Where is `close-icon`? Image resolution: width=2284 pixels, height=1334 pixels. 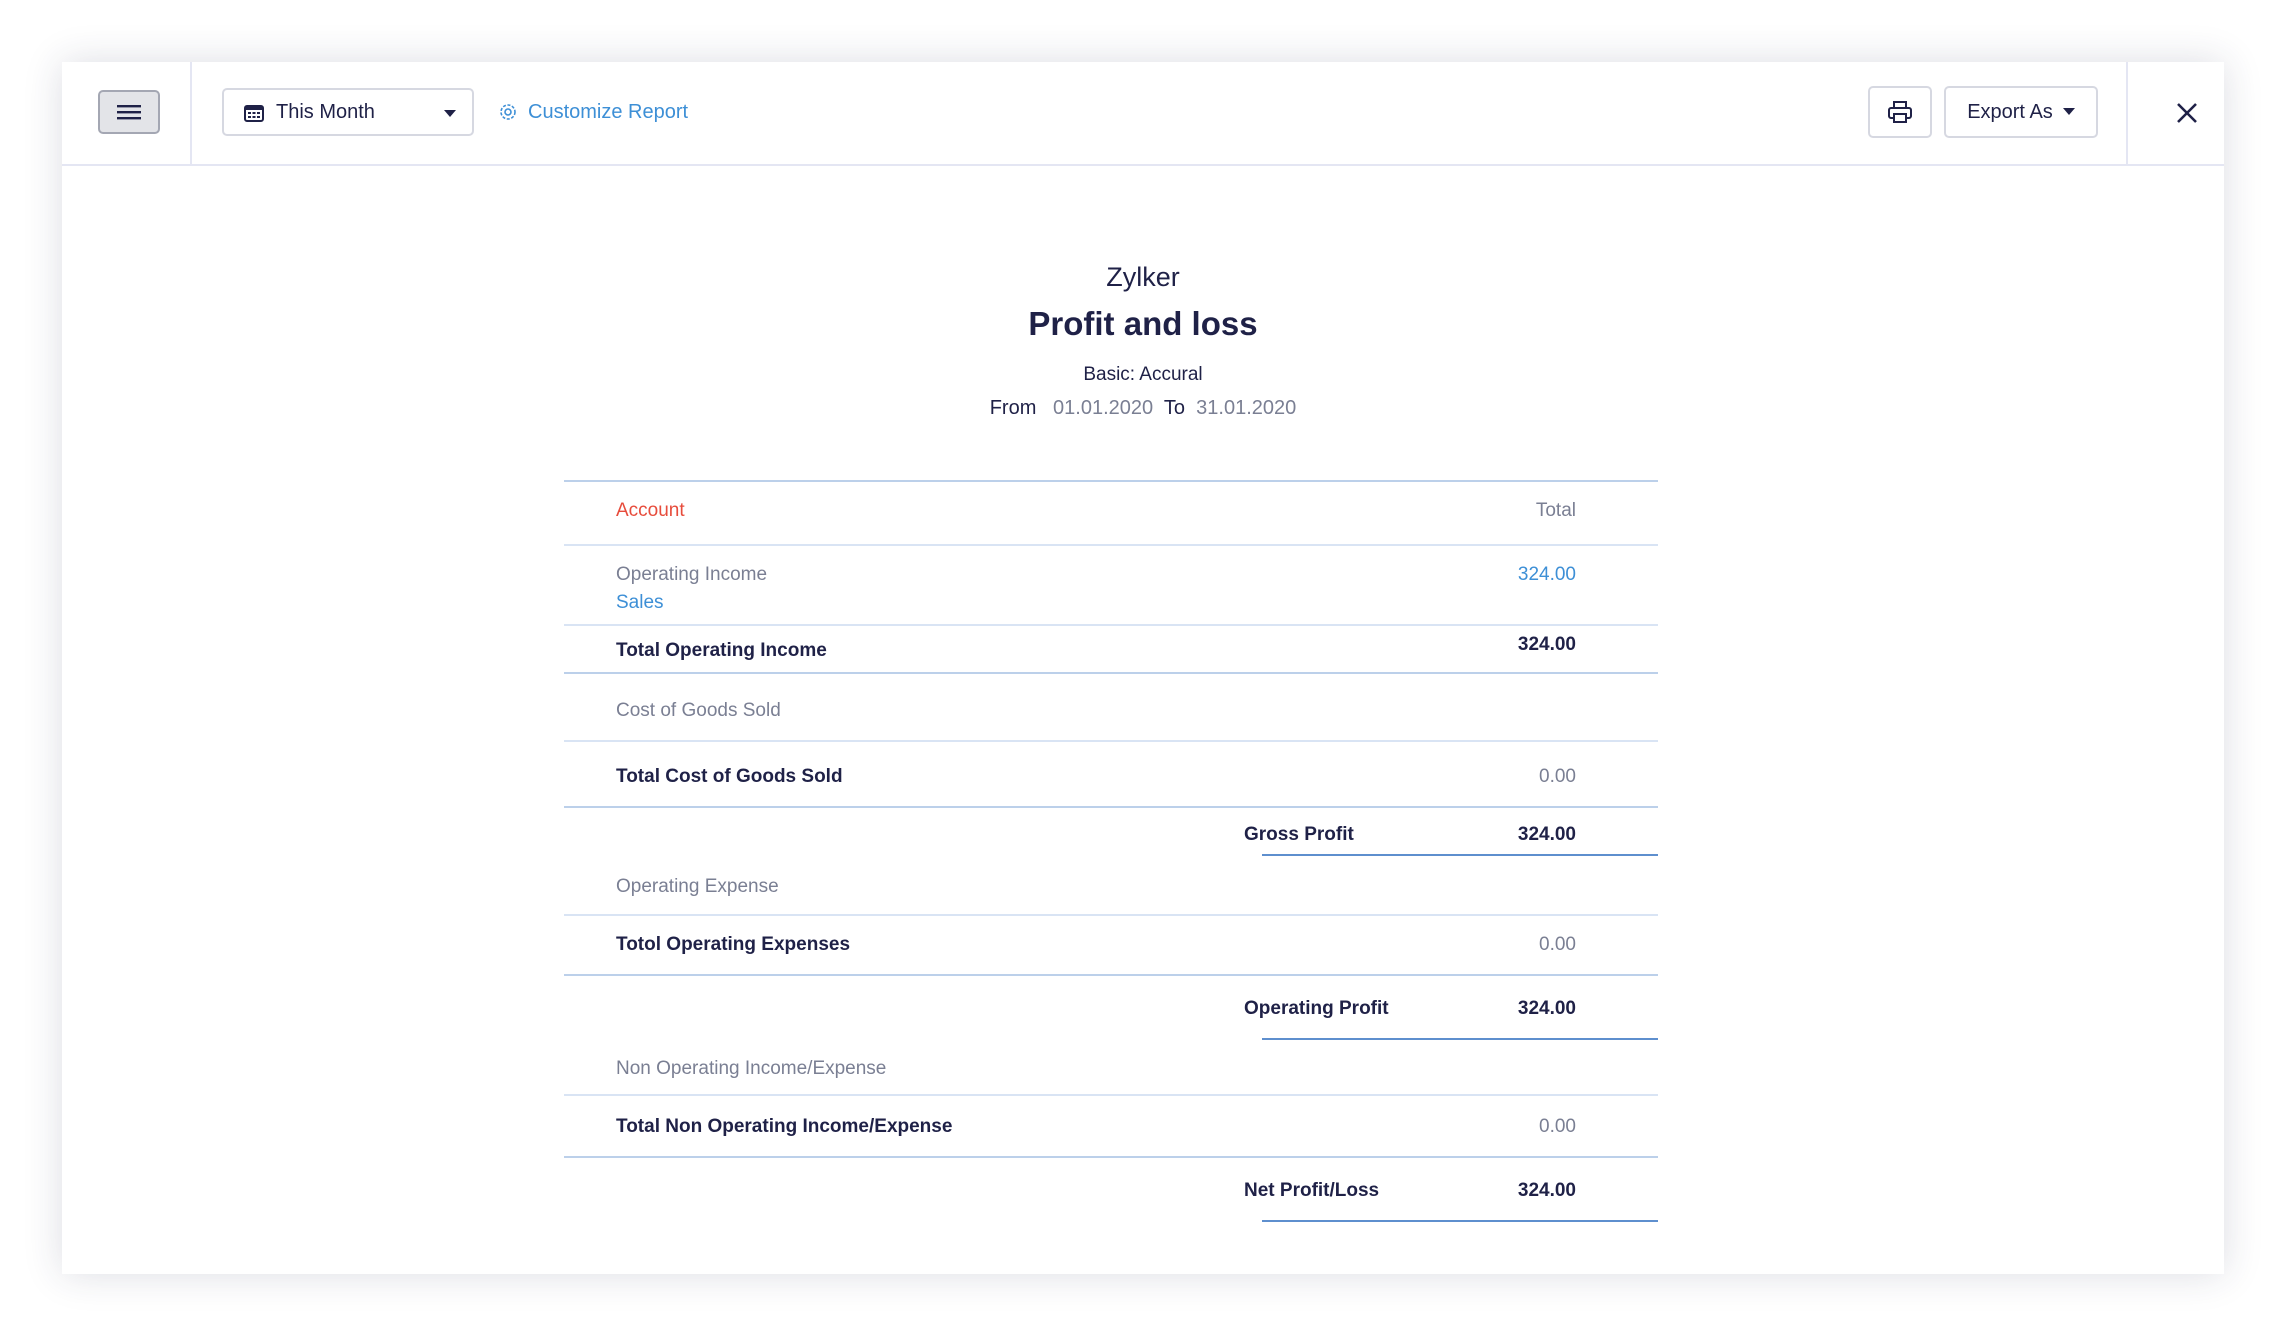
close-icon is located at coordinates (2187, 113).